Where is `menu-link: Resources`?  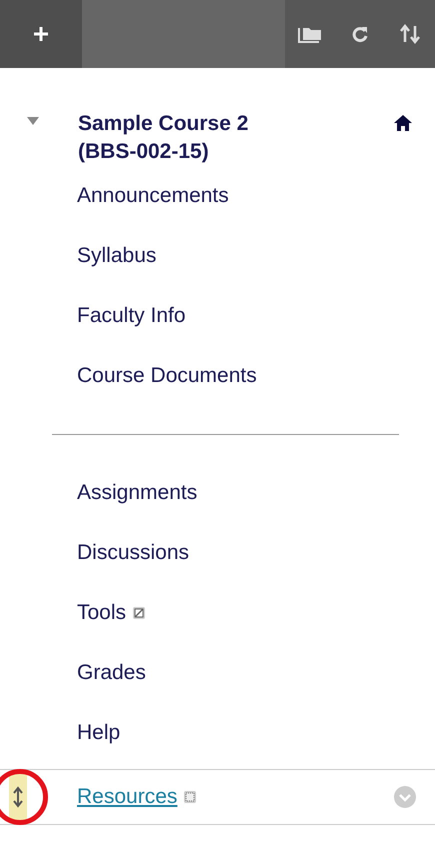
menu-link: Resources is located at coordinates (127, 797).